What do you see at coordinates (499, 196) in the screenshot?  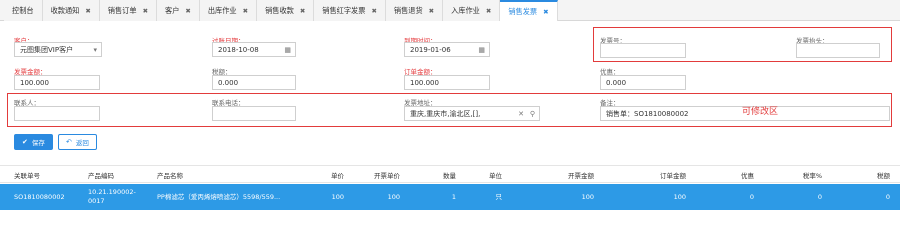 I see `cell-unit: 只` at bounding box center [499, 196].